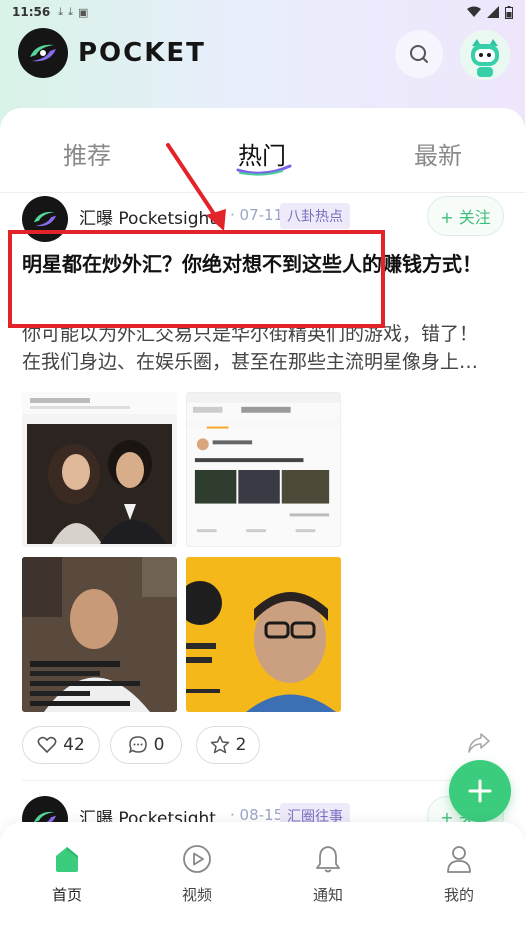 Image resolution: width=525 pixels, height=933 pixels. What do you see at coordinates (262, 158) in the screenshot?
I see `feed-tabs: 推荐 热门 最新` at bounding box center [262, 158].